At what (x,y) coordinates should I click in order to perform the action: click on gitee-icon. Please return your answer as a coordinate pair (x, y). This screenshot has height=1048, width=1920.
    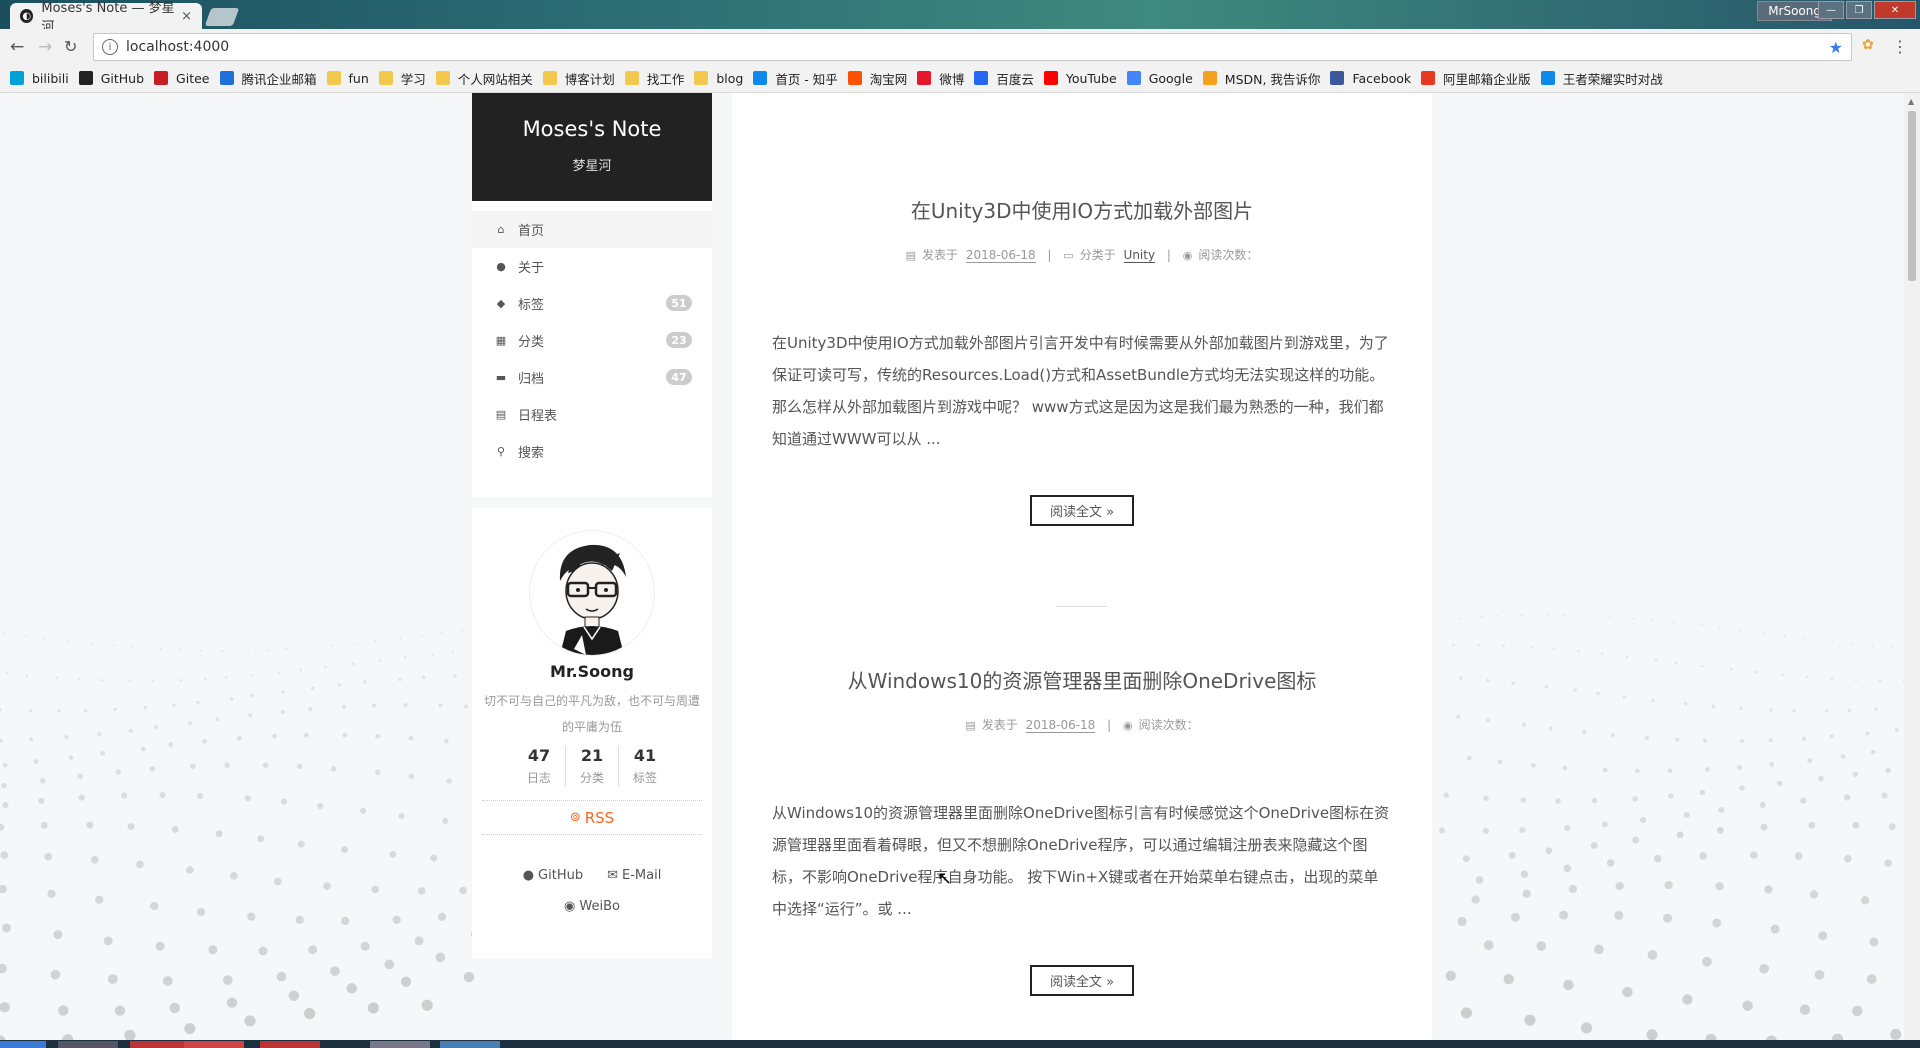
    Looking at the image, I should click on (161, 78).